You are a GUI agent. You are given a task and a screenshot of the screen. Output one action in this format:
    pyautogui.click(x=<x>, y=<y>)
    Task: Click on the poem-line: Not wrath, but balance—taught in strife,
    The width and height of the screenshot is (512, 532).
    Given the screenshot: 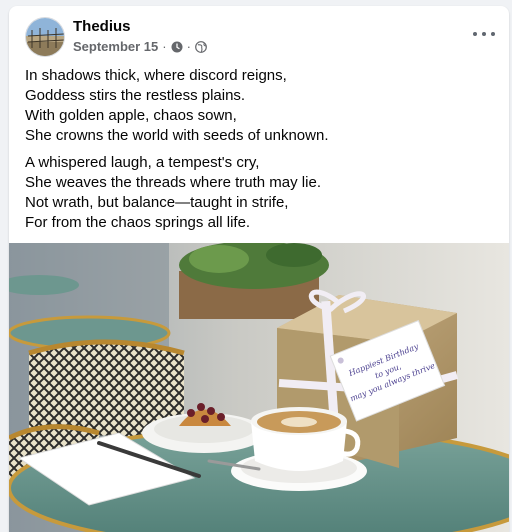 What is the action you would take?
    pyautogui.click(x=157, y=202)
    